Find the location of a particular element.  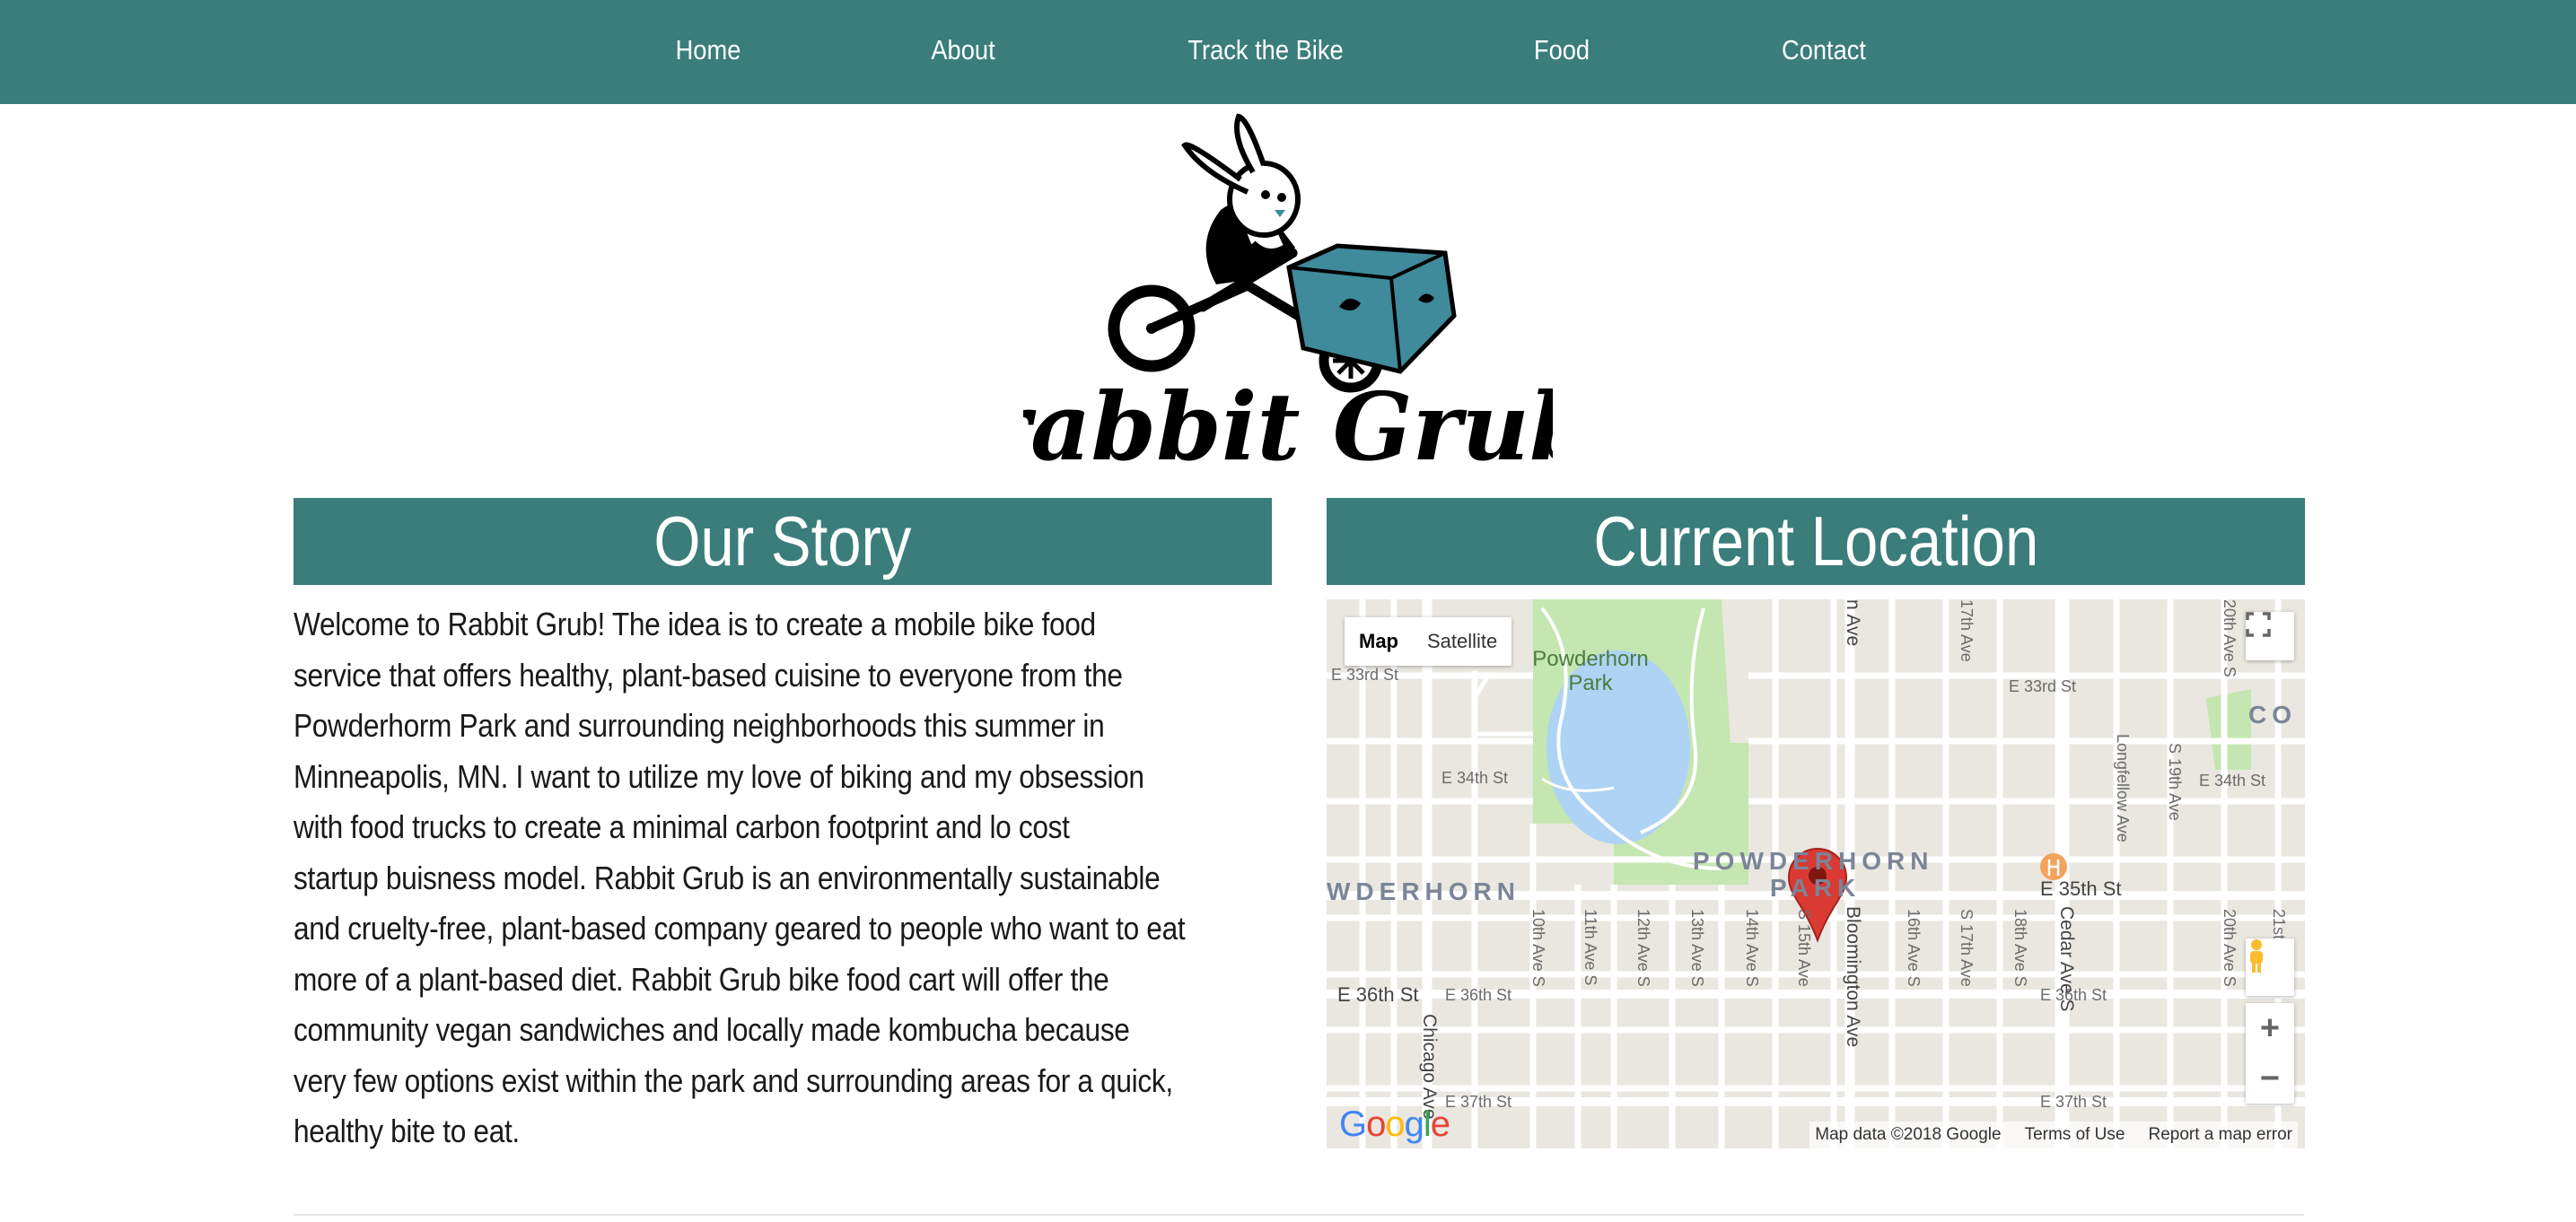

map-label-avenue: Chicago Ave is located at coordinates (1429, 1067).